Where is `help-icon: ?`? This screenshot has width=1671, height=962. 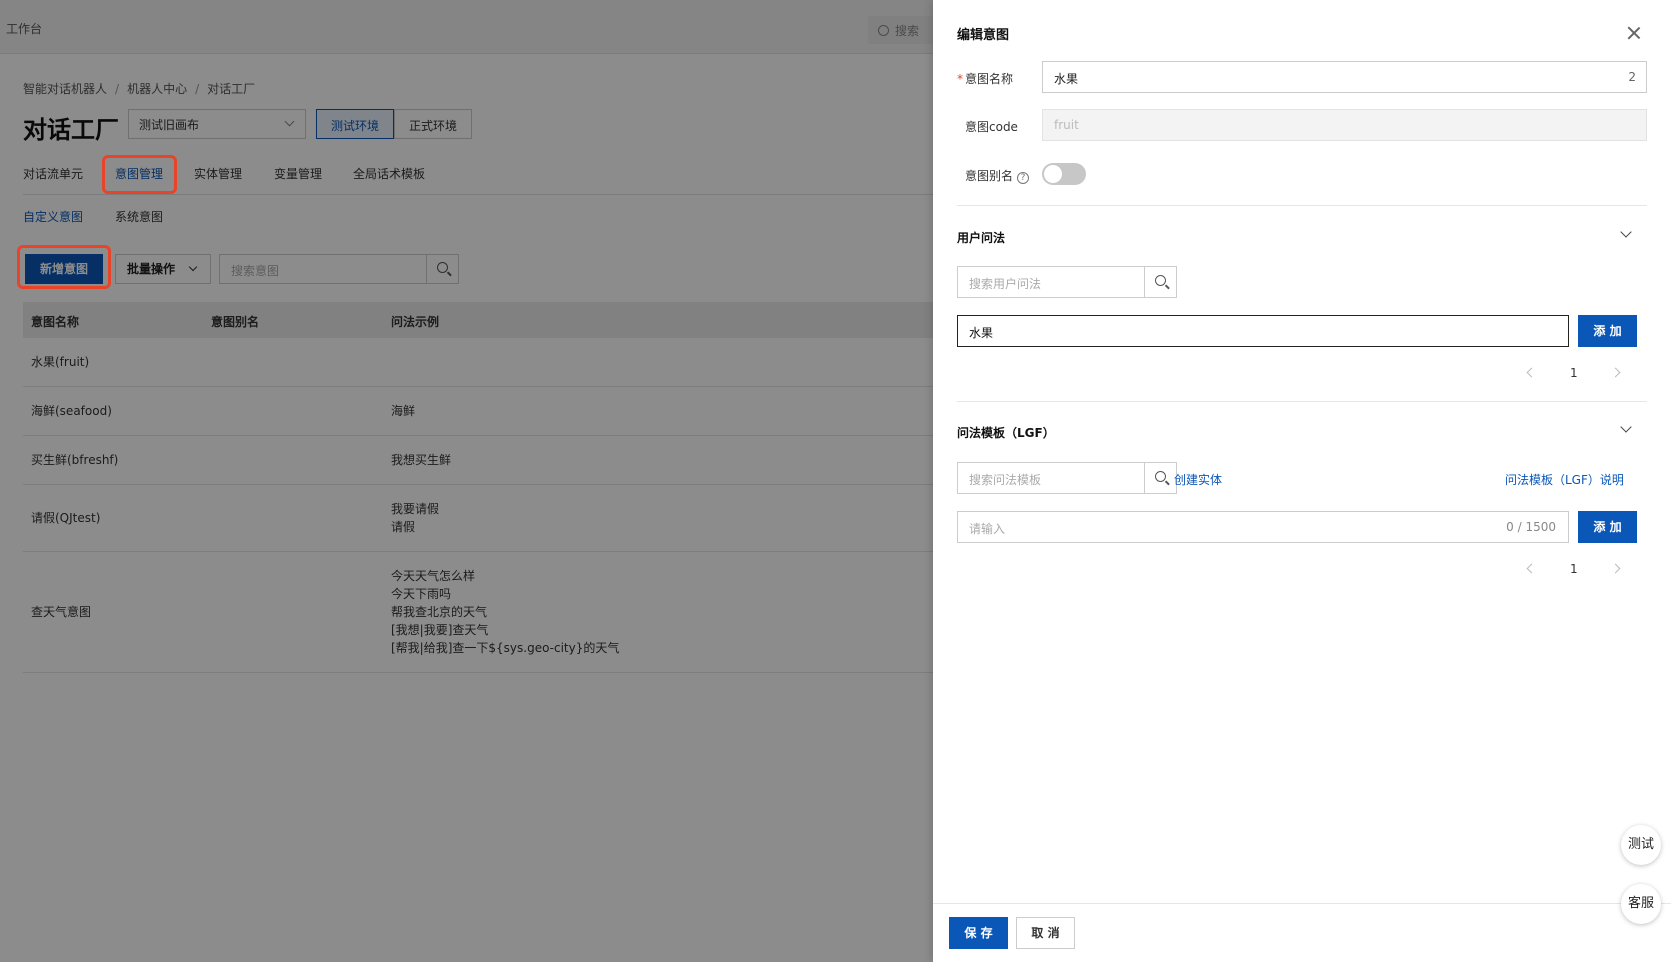
help-icon: ? is located at coordinates (1023, 178).